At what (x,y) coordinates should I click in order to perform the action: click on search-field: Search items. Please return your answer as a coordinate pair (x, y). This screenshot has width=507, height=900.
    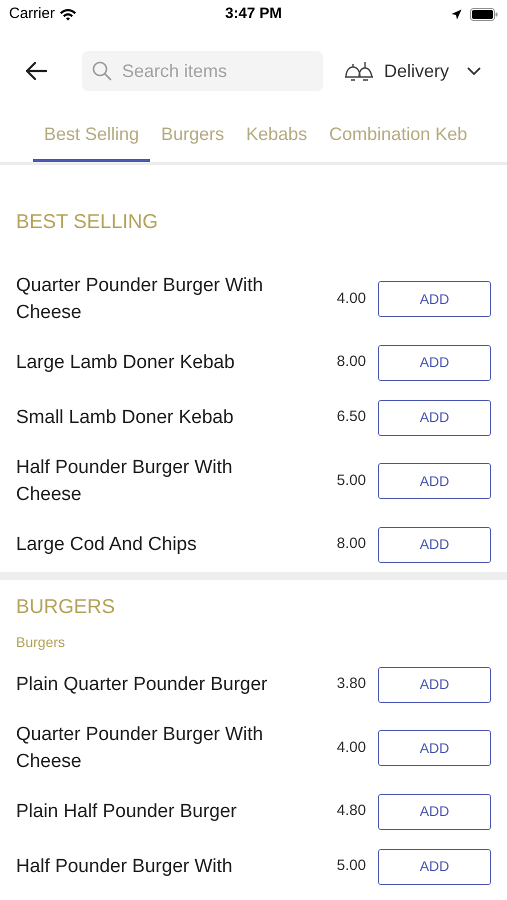
    Looking at the image, I should click on (202, 71).